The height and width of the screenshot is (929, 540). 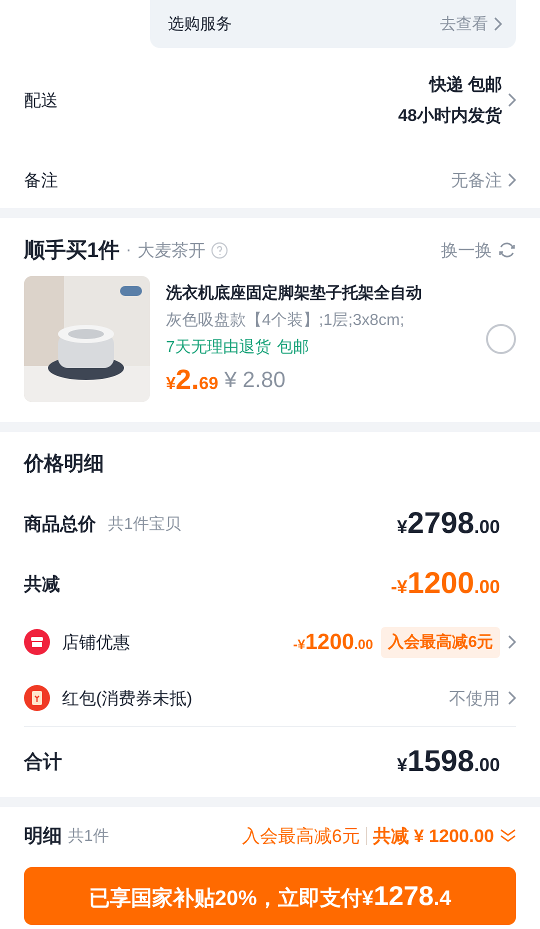 I want to click on row-label: 店铺优惠, so click(x=96, y=643).